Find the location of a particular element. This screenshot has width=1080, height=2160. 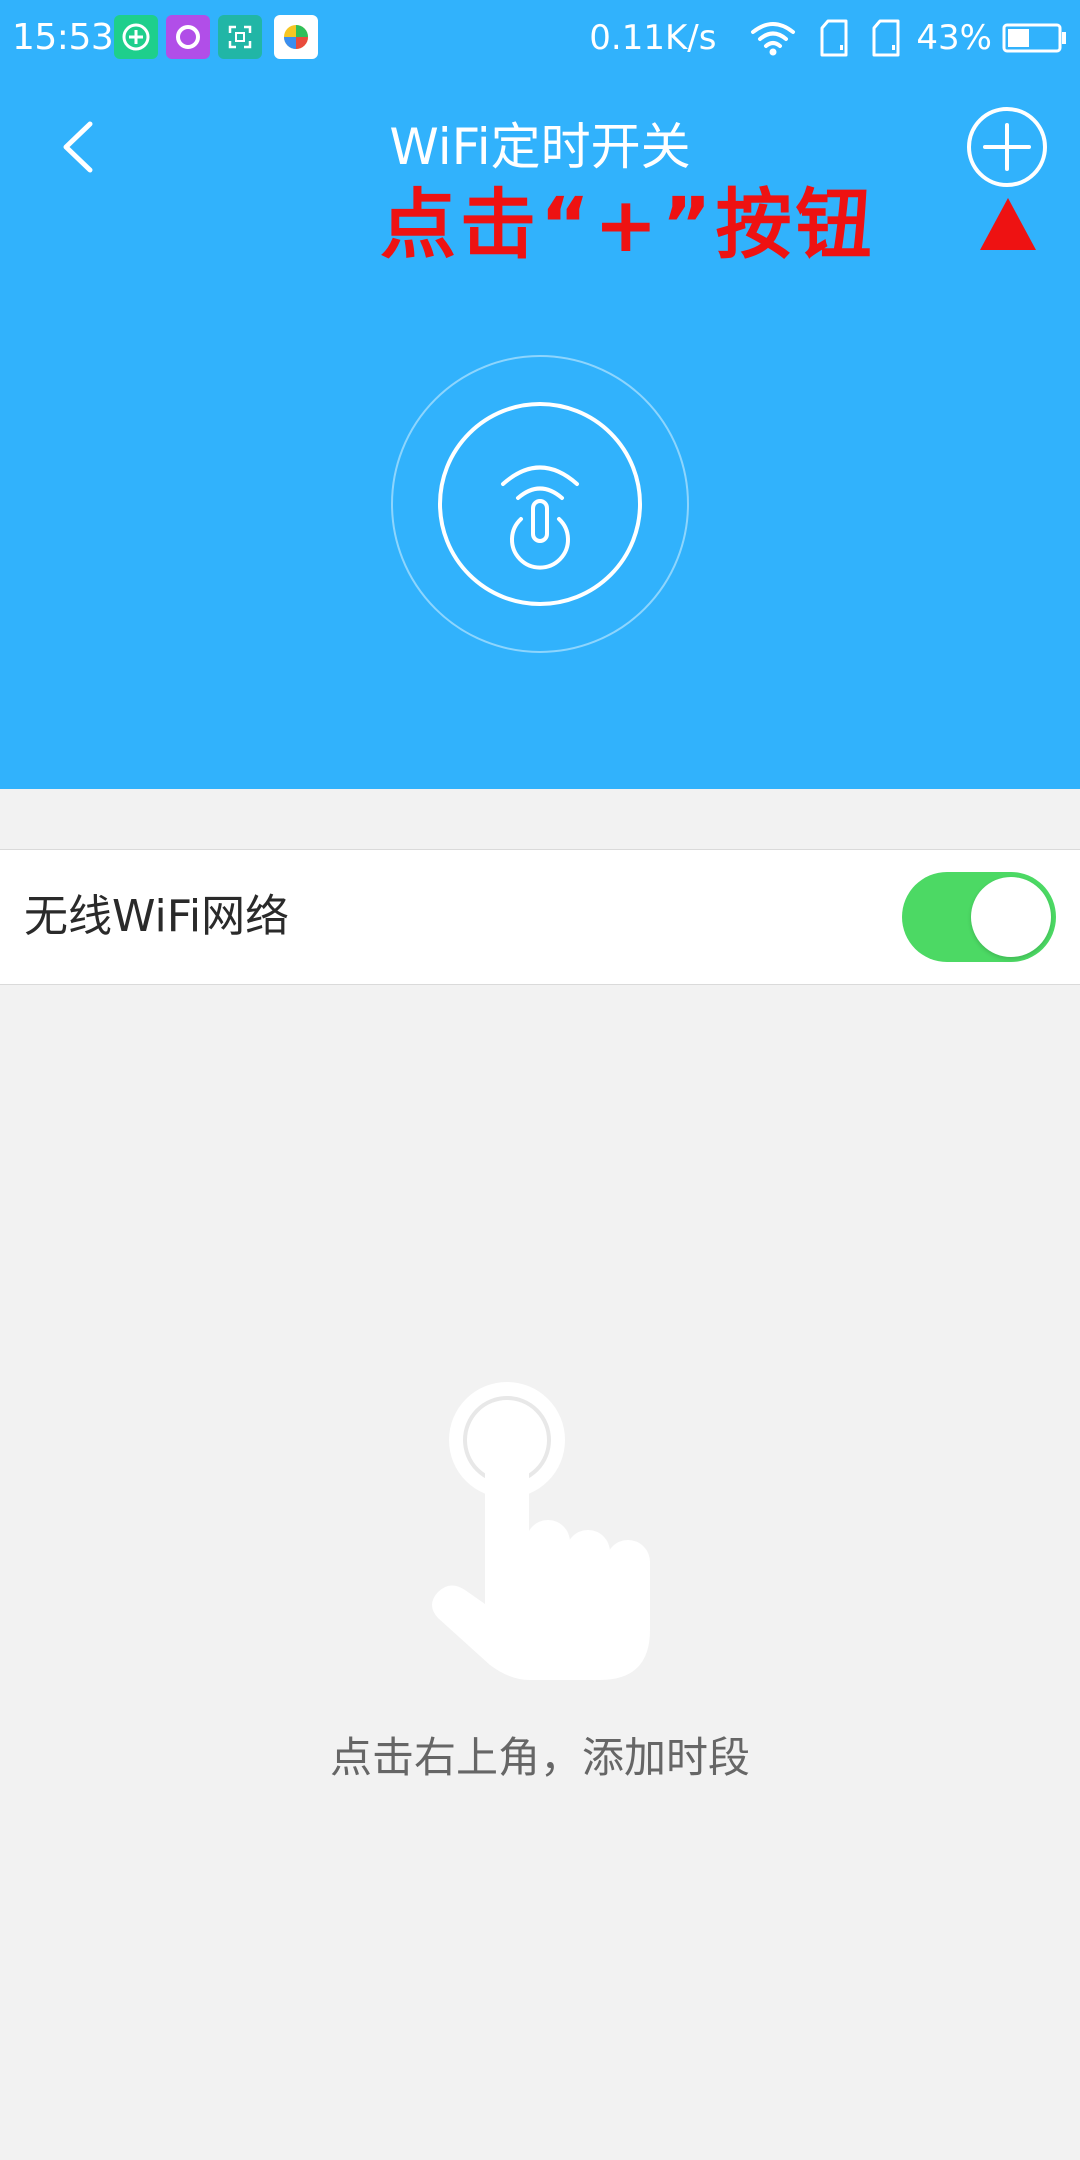

annotation-text: 点击“+”按钮 is located at coordinates (628, 224).